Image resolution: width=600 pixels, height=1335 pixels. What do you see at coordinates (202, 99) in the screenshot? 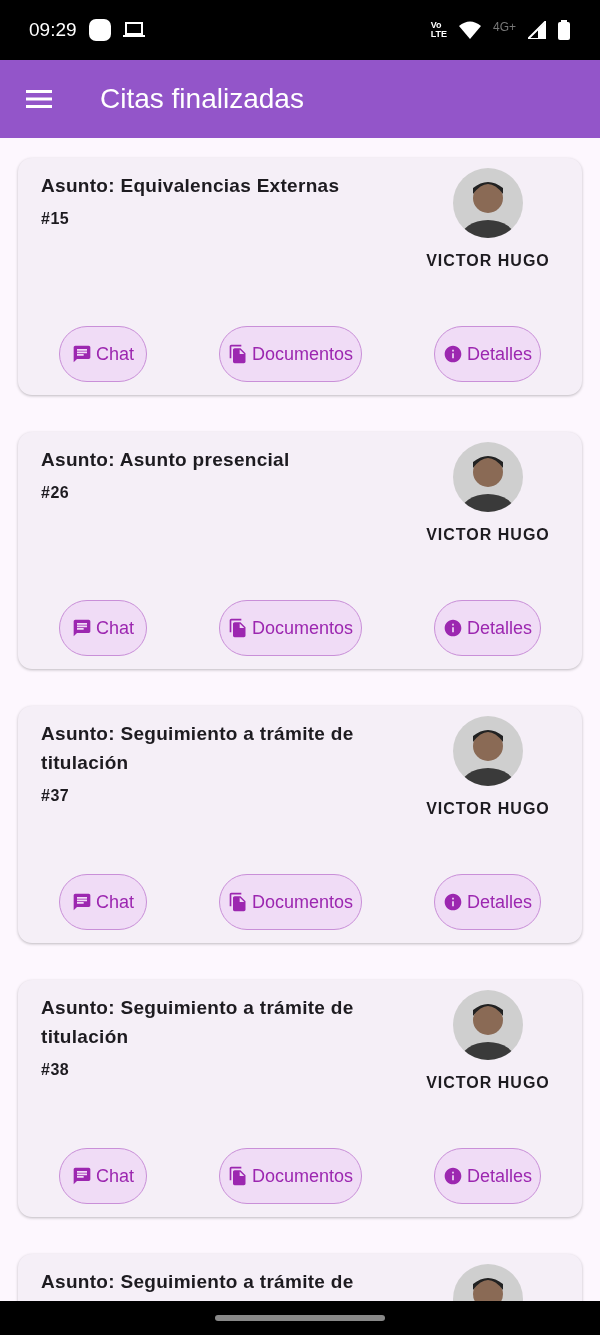
I see `page-title: Citas finalizadas` at bounding box center [202, 99].